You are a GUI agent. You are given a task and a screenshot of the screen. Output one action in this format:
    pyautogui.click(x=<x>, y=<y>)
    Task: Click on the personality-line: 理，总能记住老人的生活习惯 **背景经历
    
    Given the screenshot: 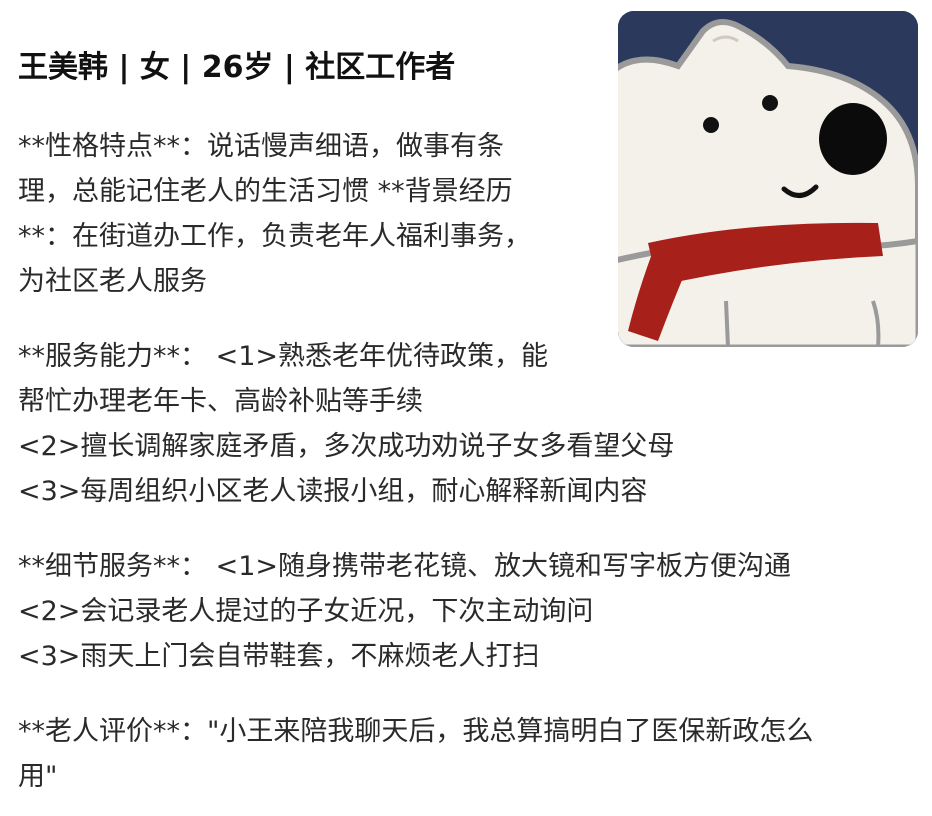 What is the action you would take?
    pyautogui.click(x=265, y=191)
    